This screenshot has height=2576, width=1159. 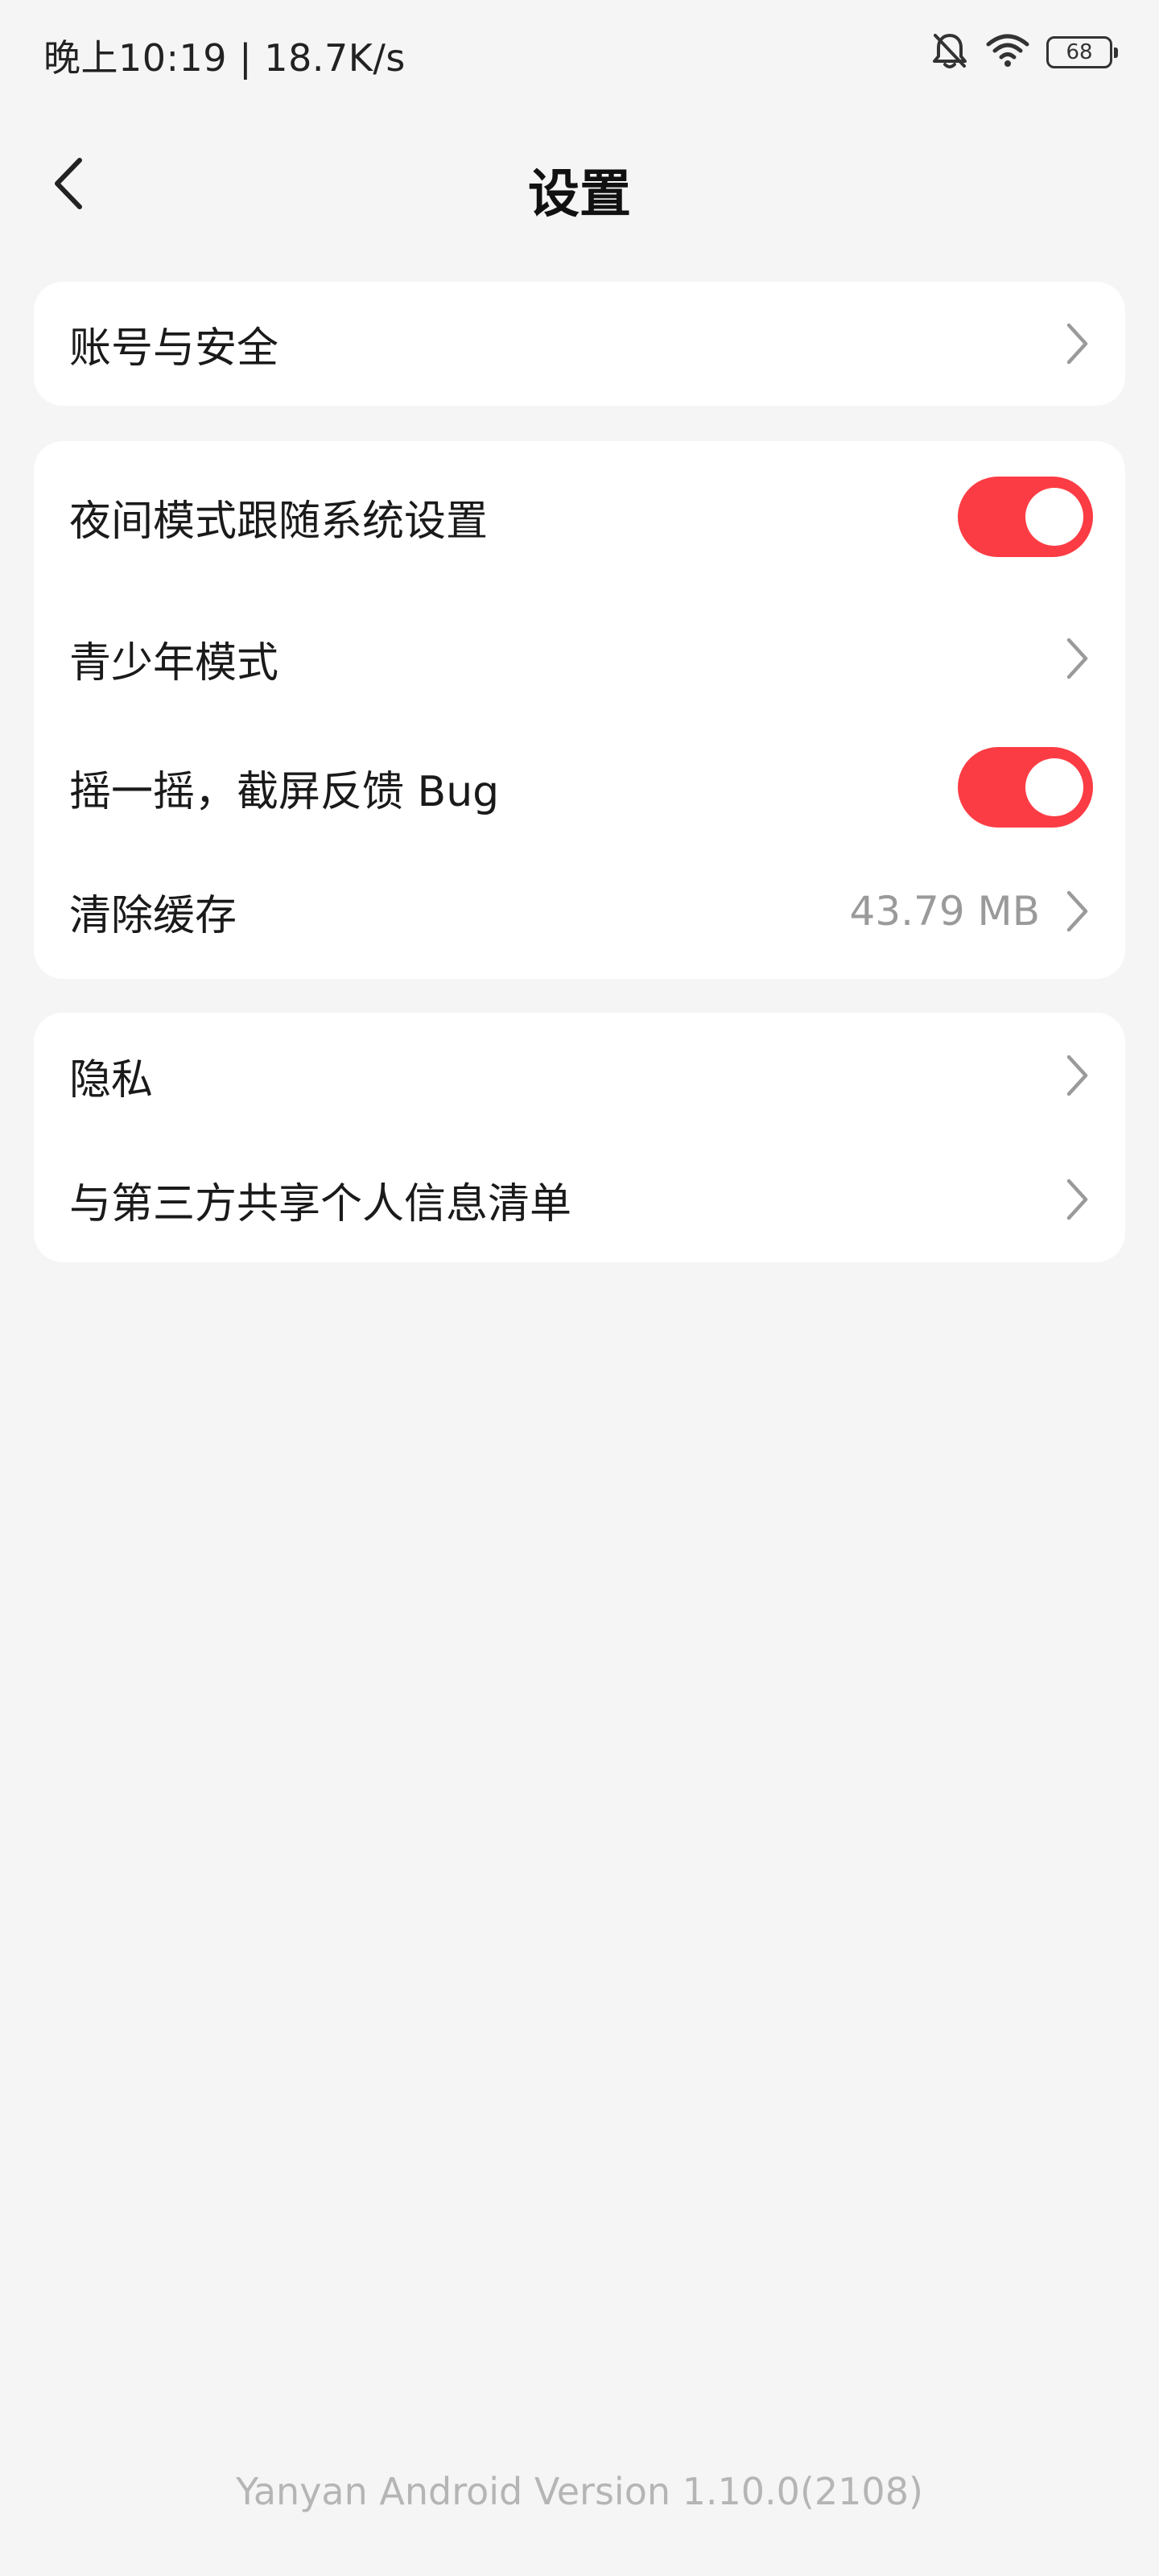 What do you see at coordinates (111, 1079) in the screenshot?
I see `row-label: 隐私` at bounding box center [111, 1079].